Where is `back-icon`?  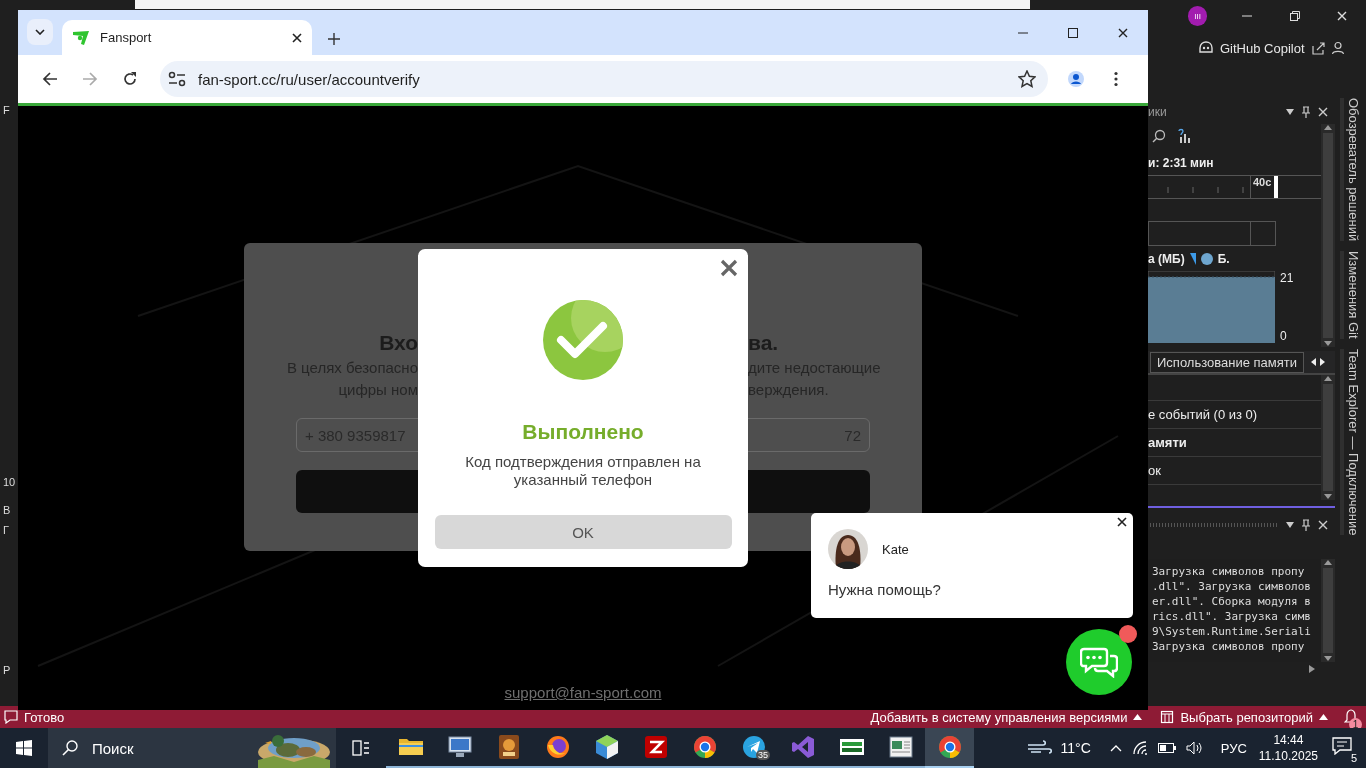
back-icon is located at coordinates (50, 79).